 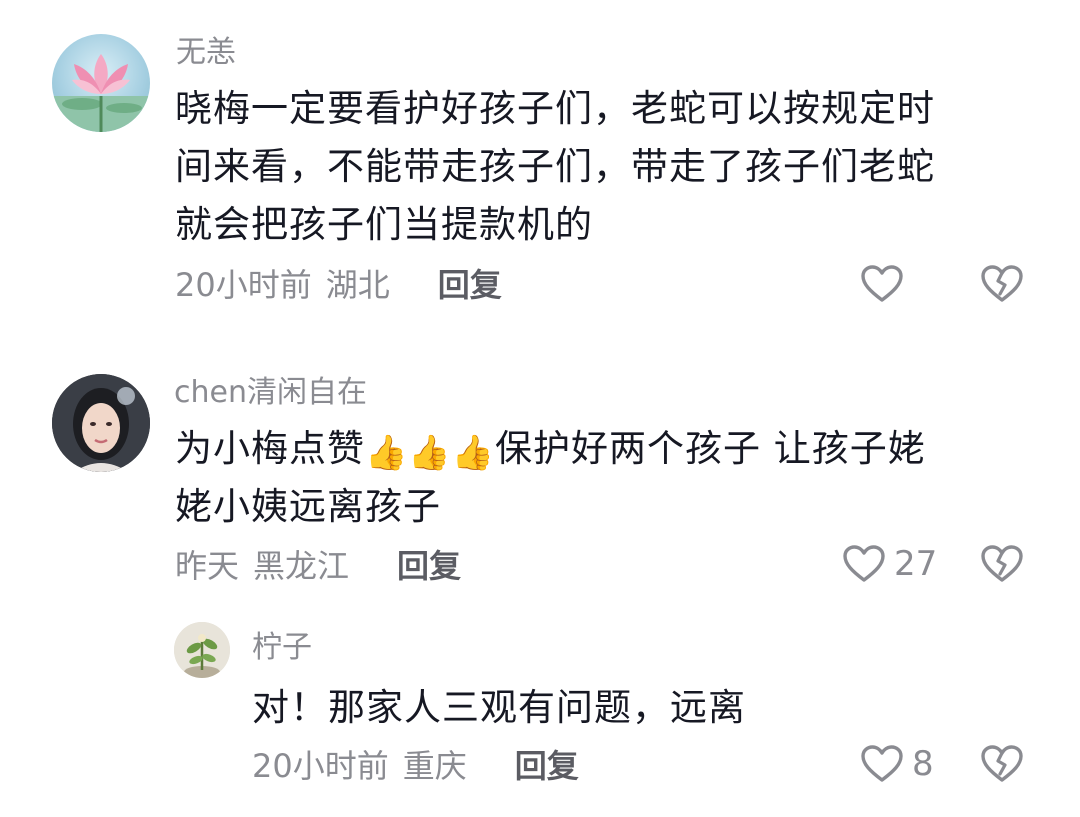 I want to click on comment-text: 对！那家人三观有问题，远离, so click(x=499, y=707).